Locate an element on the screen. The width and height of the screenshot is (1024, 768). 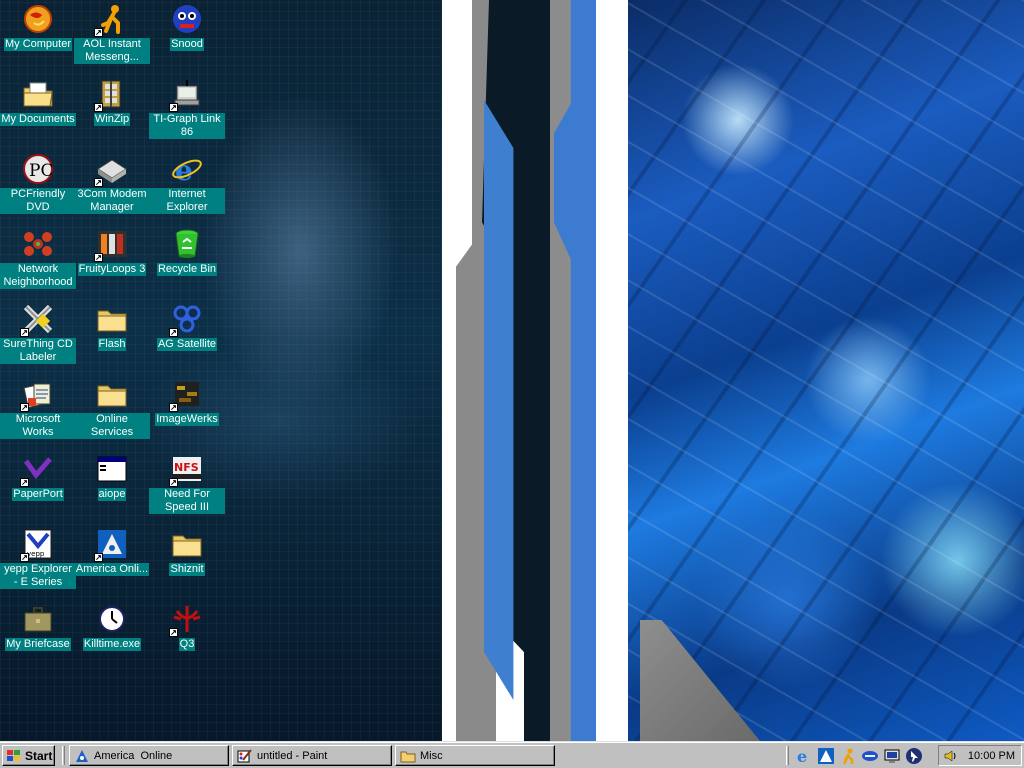
america-online-icon: ↗ is located at coordinates (111, 545).